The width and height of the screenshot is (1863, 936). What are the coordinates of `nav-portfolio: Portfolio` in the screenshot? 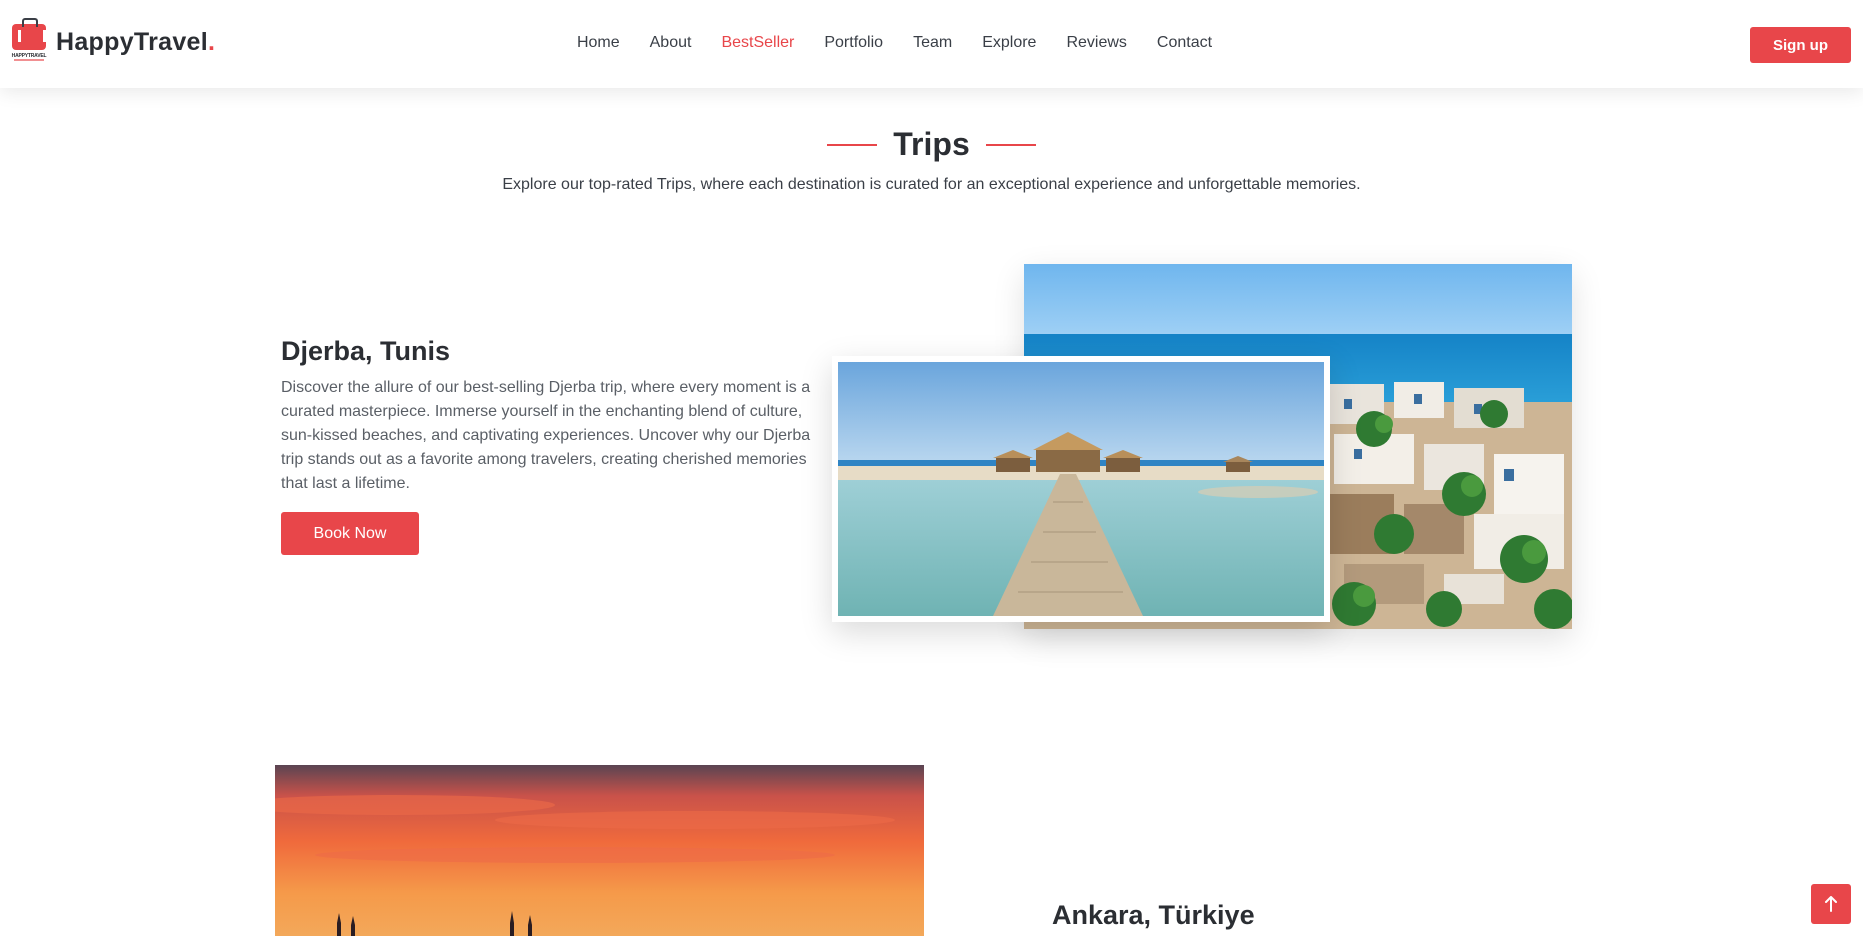 It's located at (853, 43).